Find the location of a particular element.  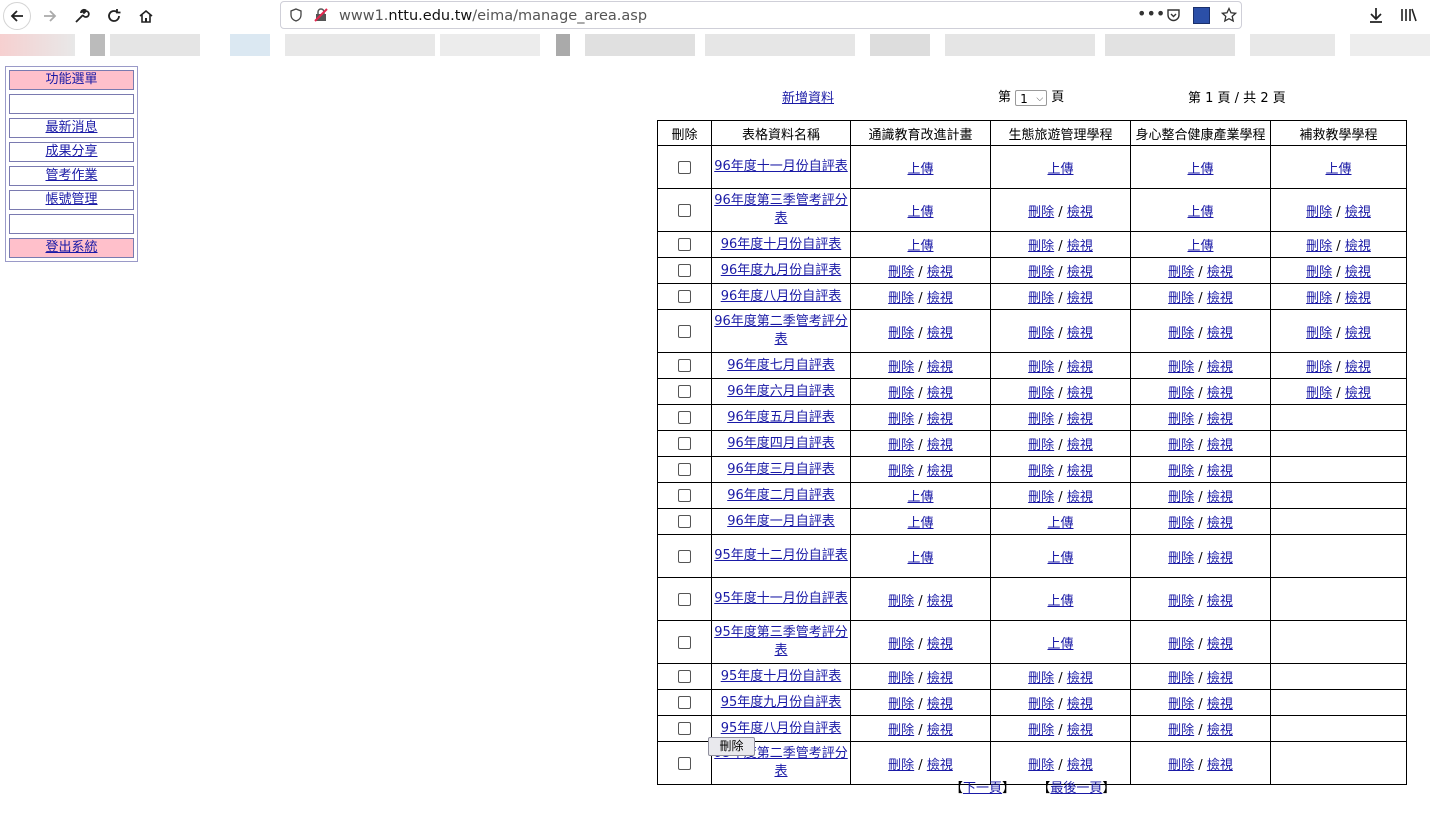

page-select: 1 ⌵ is located at coordinates (1031, 97).